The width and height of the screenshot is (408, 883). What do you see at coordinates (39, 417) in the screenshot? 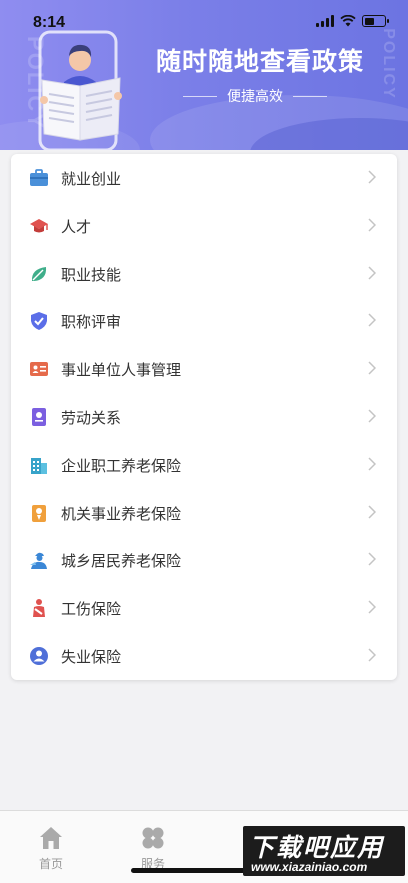
I see `contract-icon` at bounding box center [39, 417].